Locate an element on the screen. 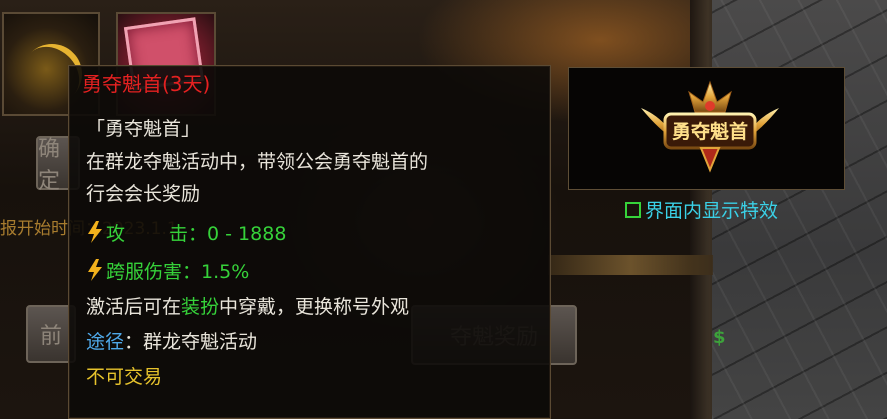  tooltip-desc-line2: 行会会长奖励 is located at coordinates (143, 194).